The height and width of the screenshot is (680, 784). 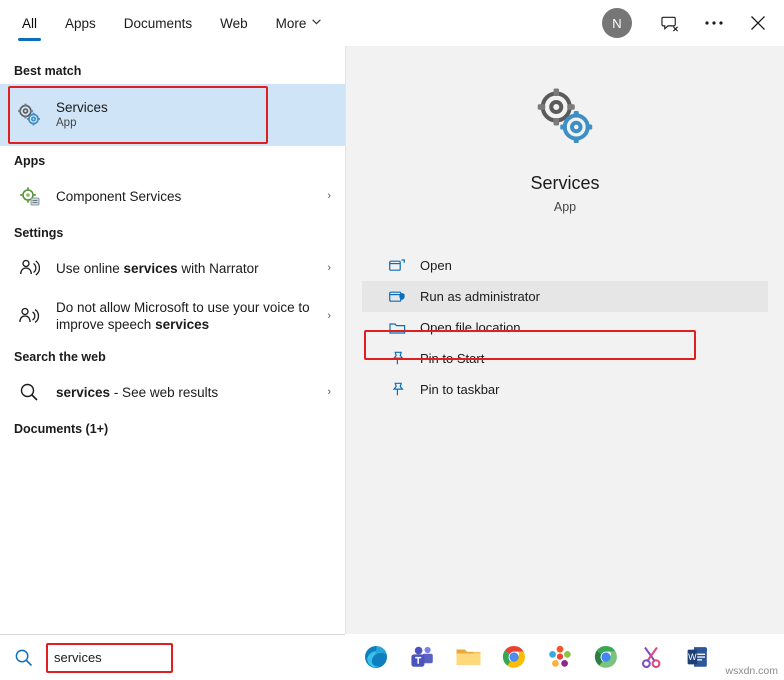 I want to click on narrator-title-post: with Narrator, so click(x=218, y=268).